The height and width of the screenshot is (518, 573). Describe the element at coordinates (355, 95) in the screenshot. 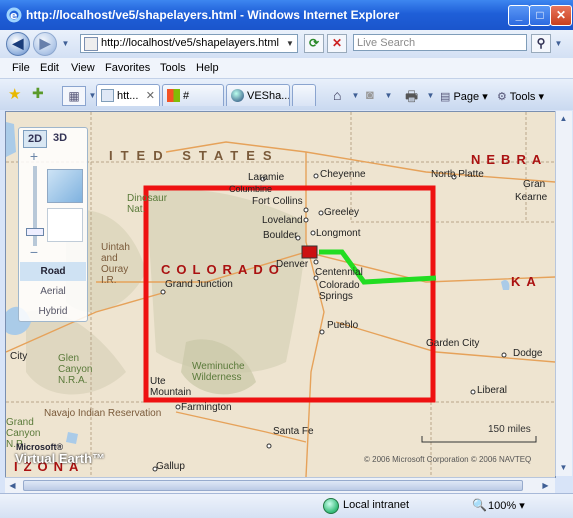

I see `home-dropdown-icon: ▼` at that location.